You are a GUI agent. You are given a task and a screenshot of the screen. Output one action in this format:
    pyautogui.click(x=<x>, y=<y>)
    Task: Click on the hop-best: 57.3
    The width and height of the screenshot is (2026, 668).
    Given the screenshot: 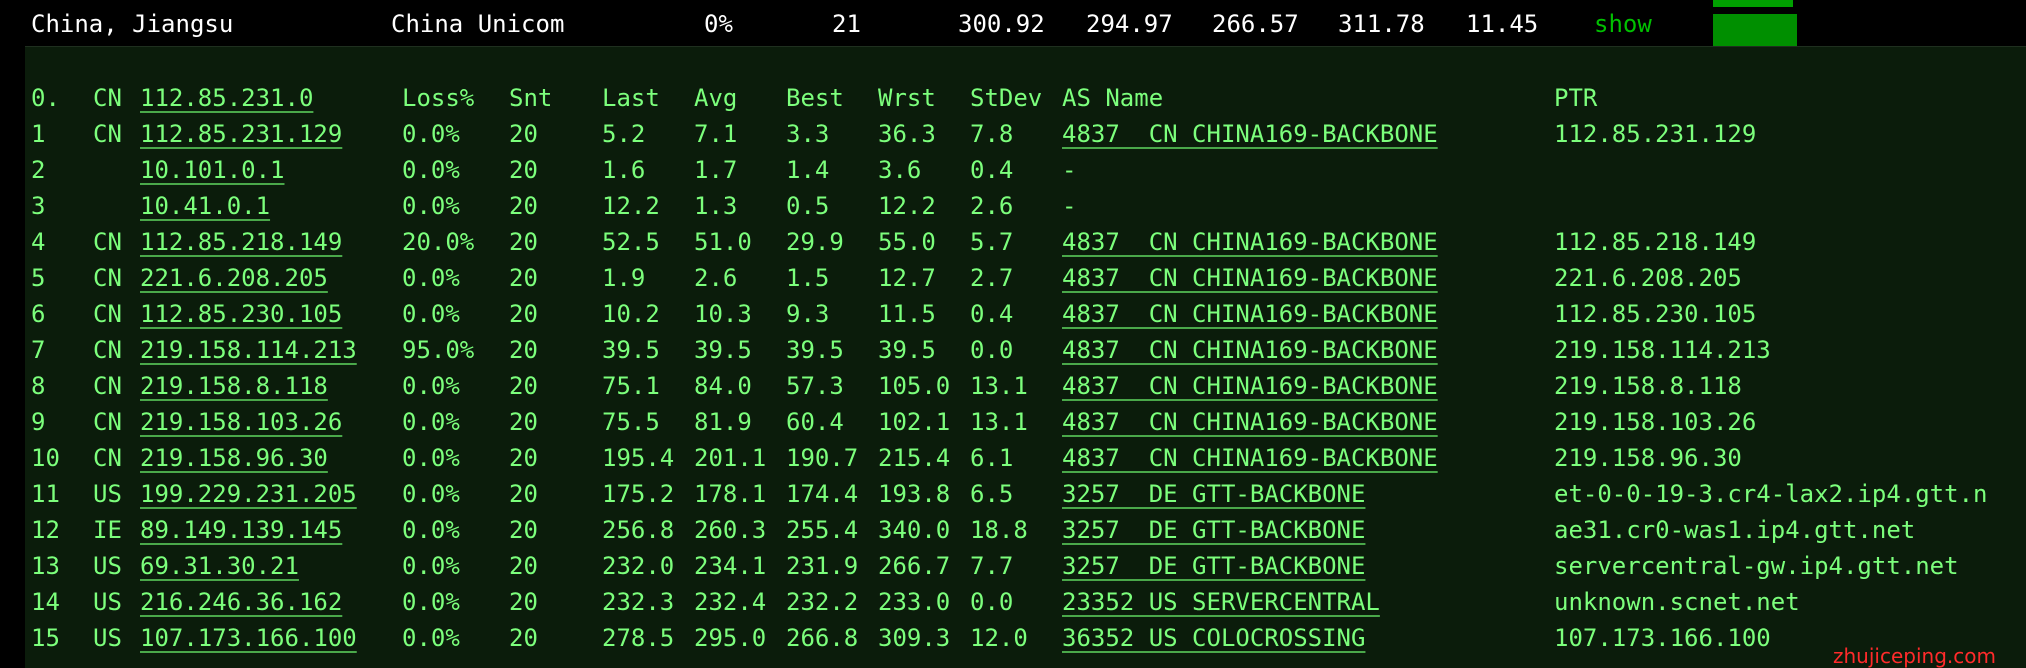 What is the action you would take?
    pyautogui.click(x=815, y=386)
    